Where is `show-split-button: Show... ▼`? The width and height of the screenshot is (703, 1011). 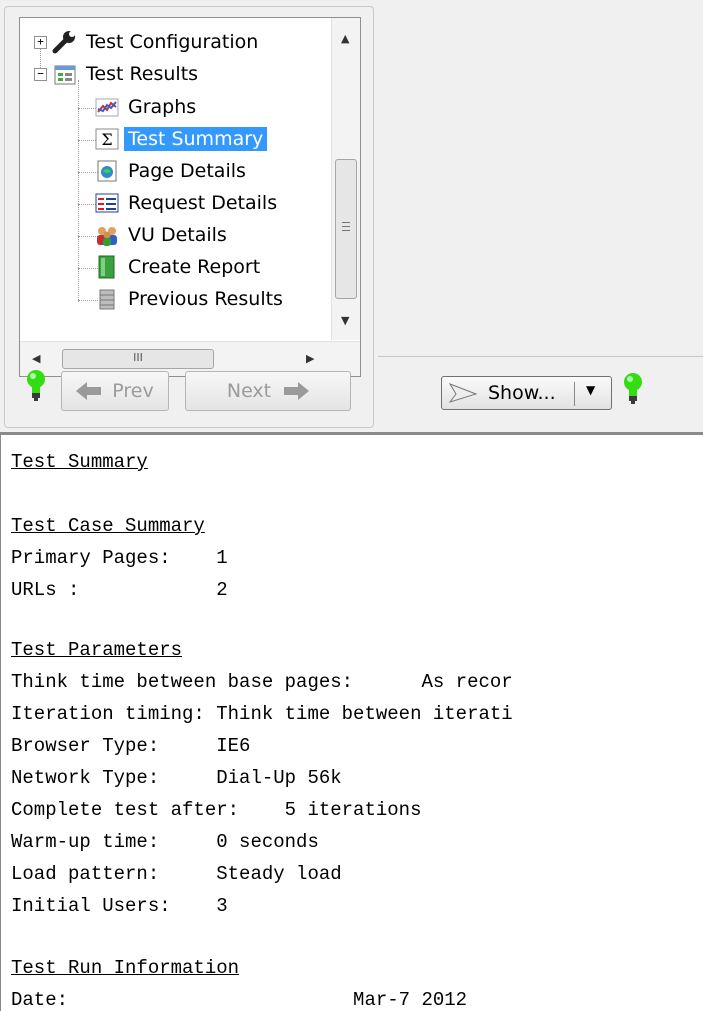 show-split-button: Show... ▼ is located at coordinates (526, 393).